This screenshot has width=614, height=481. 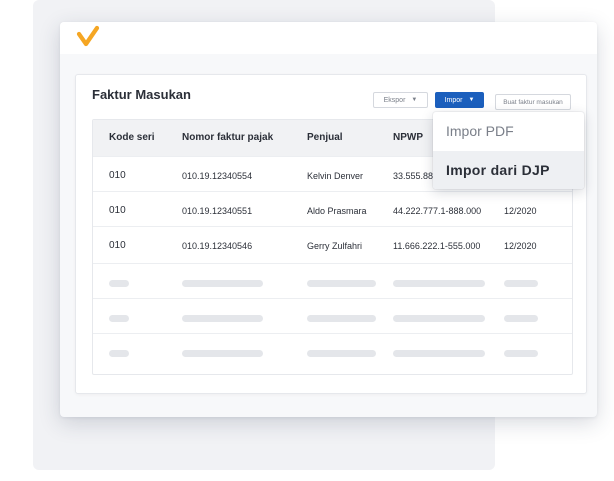 I want to click on column-header-nomor-faktur: Nomor faktur pajak, so click(x=227, y=137).